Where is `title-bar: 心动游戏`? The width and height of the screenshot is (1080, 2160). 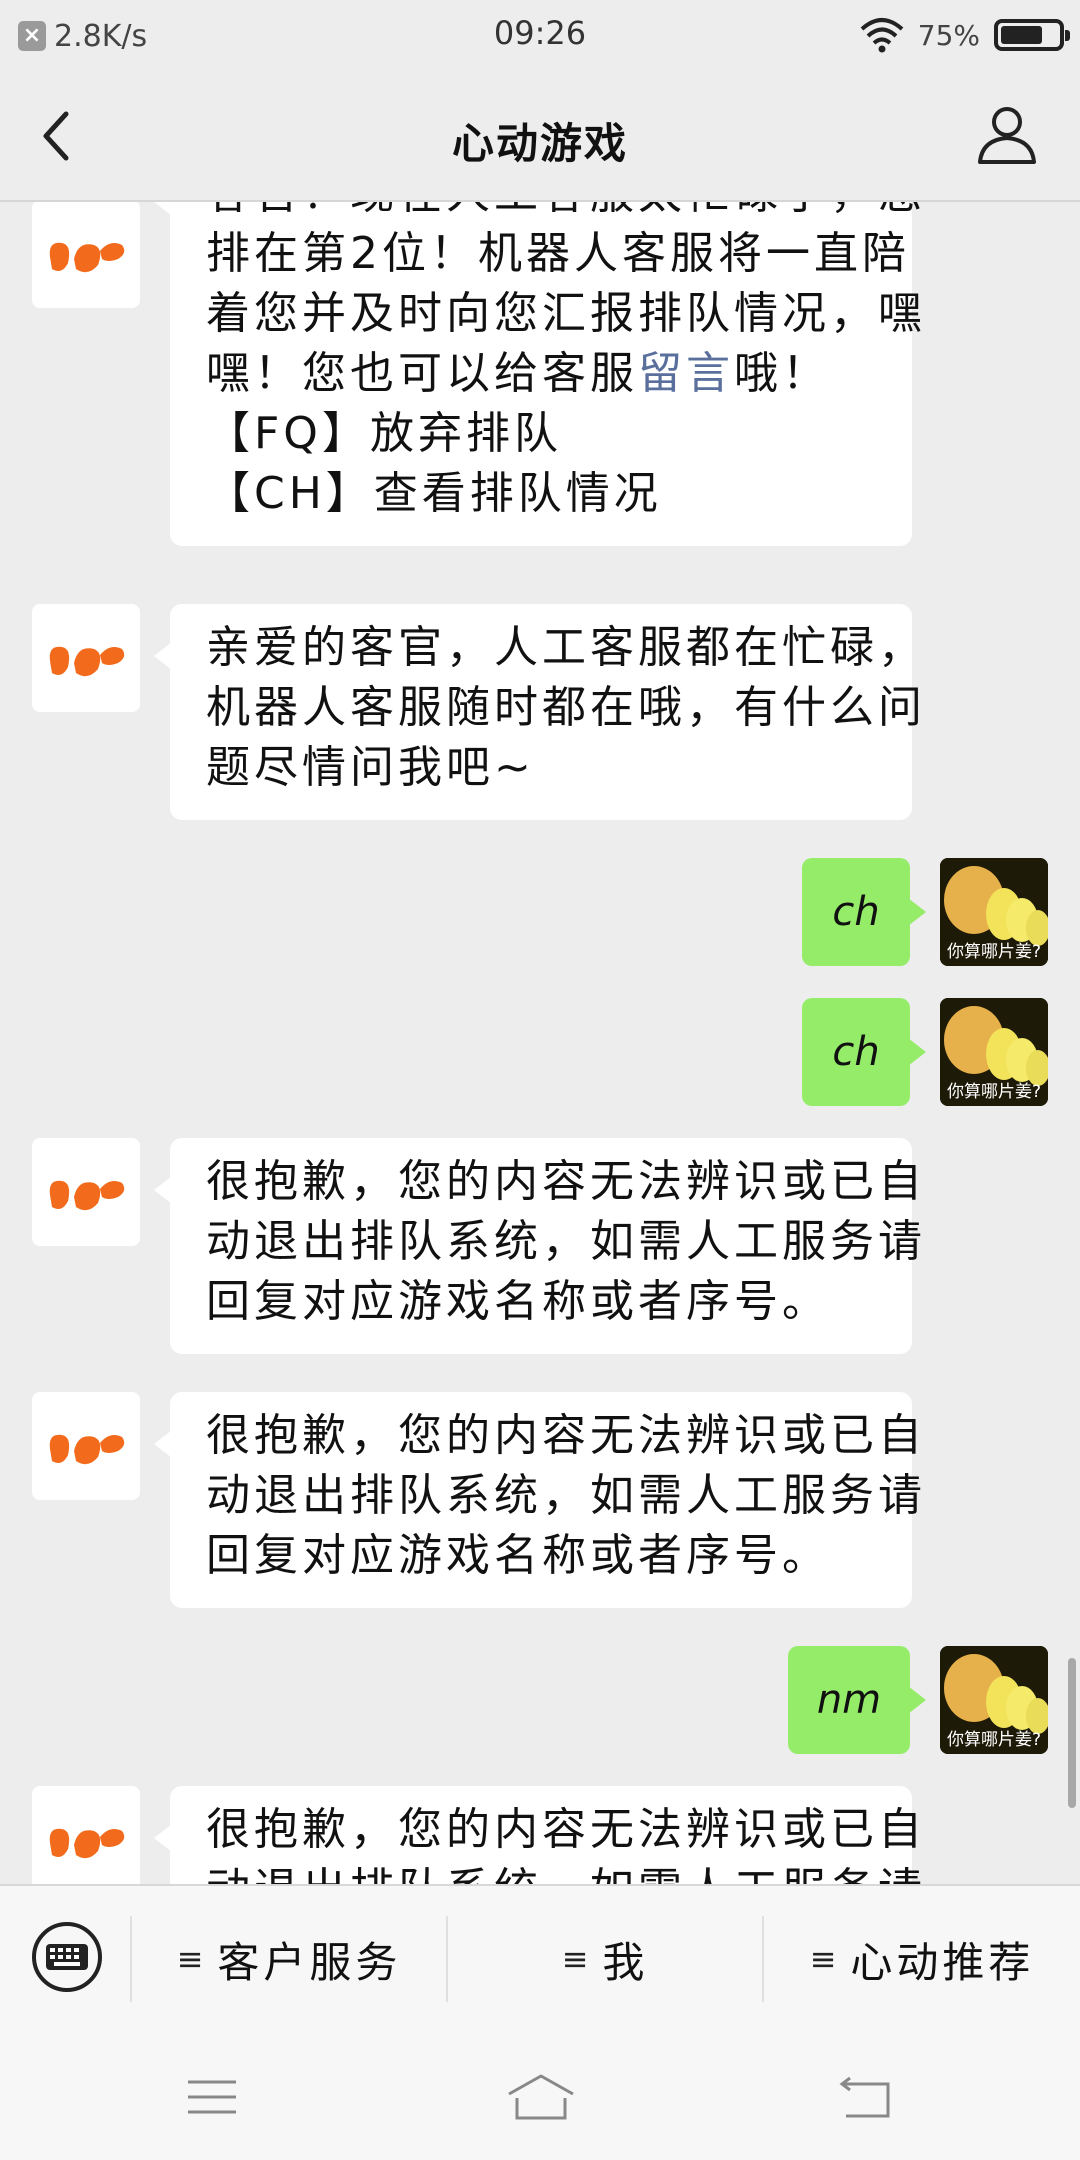 title-bar: 心动游戏 is located at coordinates (540, 137).